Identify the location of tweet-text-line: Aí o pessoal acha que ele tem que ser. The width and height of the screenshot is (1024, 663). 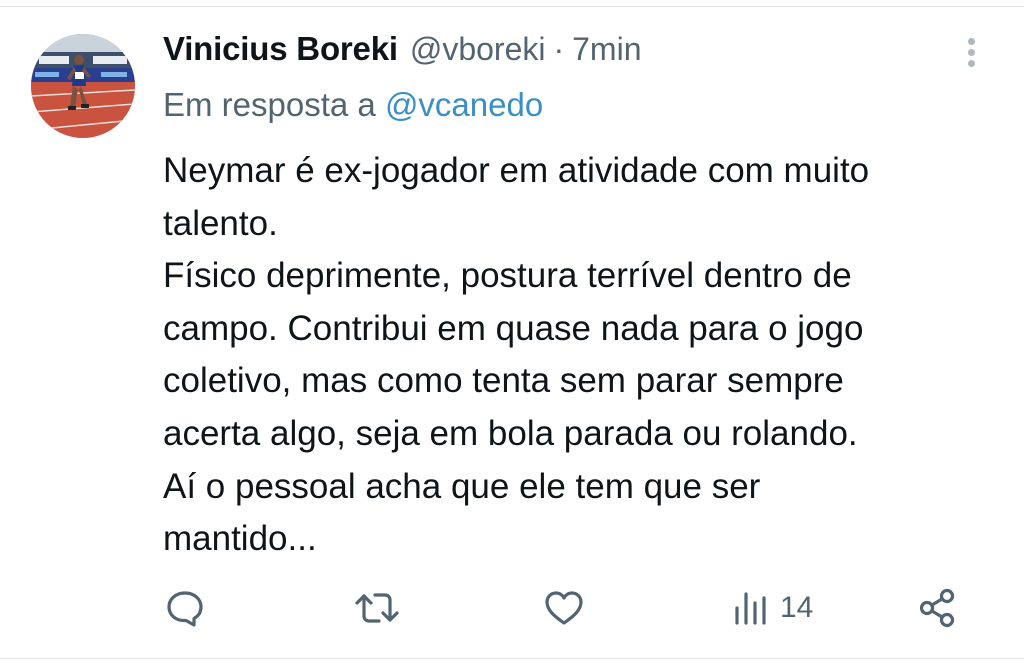
(462, 486).